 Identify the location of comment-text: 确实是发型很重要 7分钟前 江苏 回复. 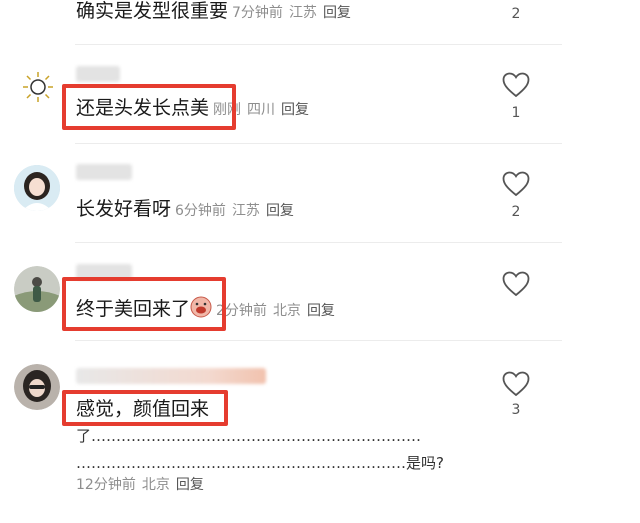
(213, 11).